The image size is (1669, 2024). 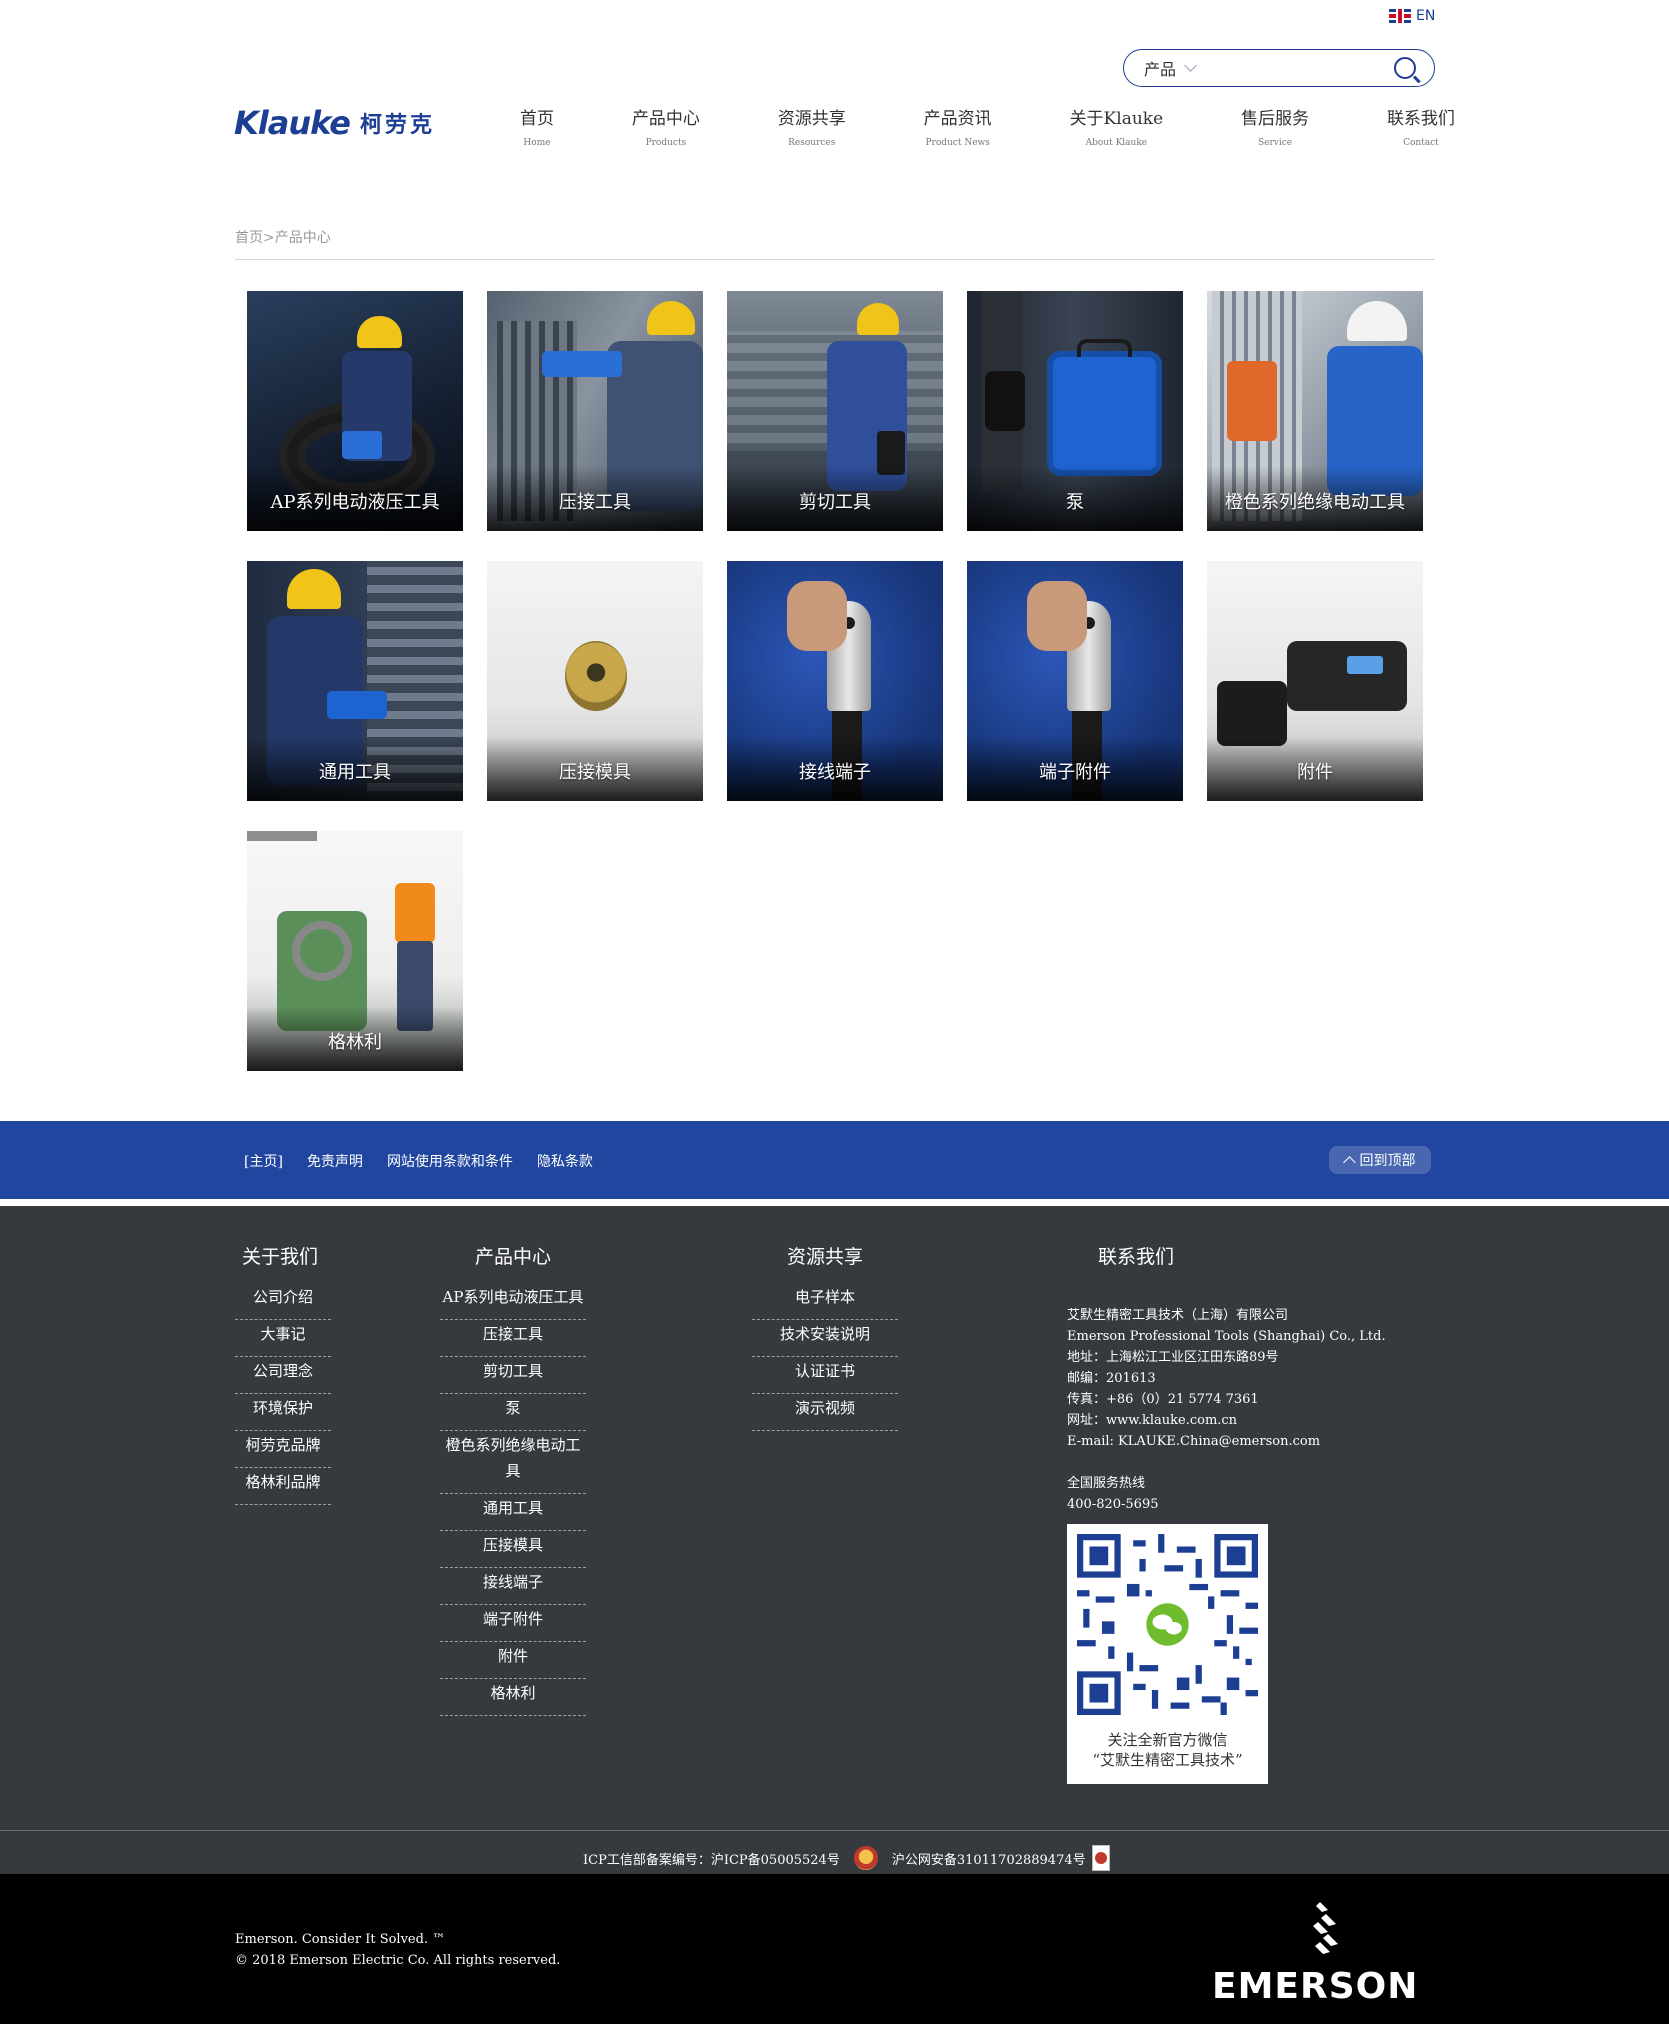 I want to click on product-tile-accessories: 附件, so click(x=1315, y=681).